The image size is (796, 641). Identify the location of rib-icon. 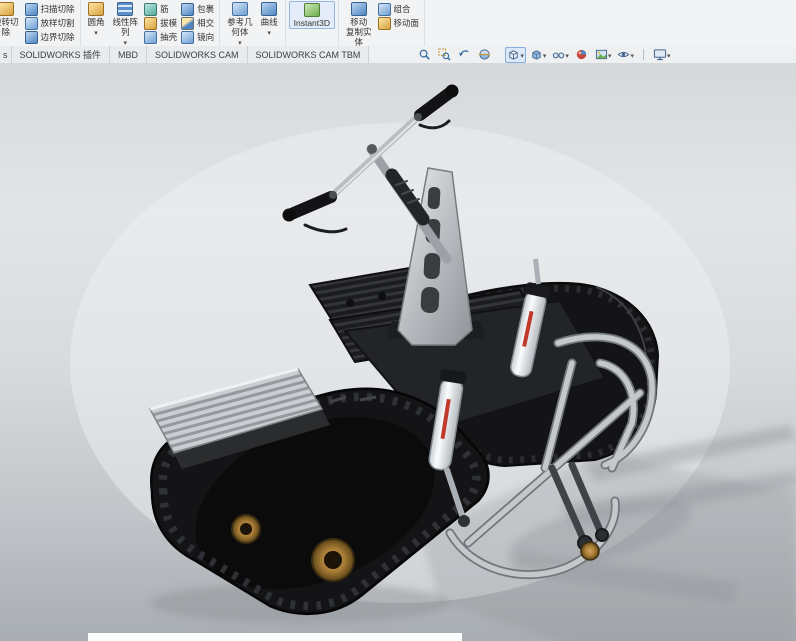
(151, 9).